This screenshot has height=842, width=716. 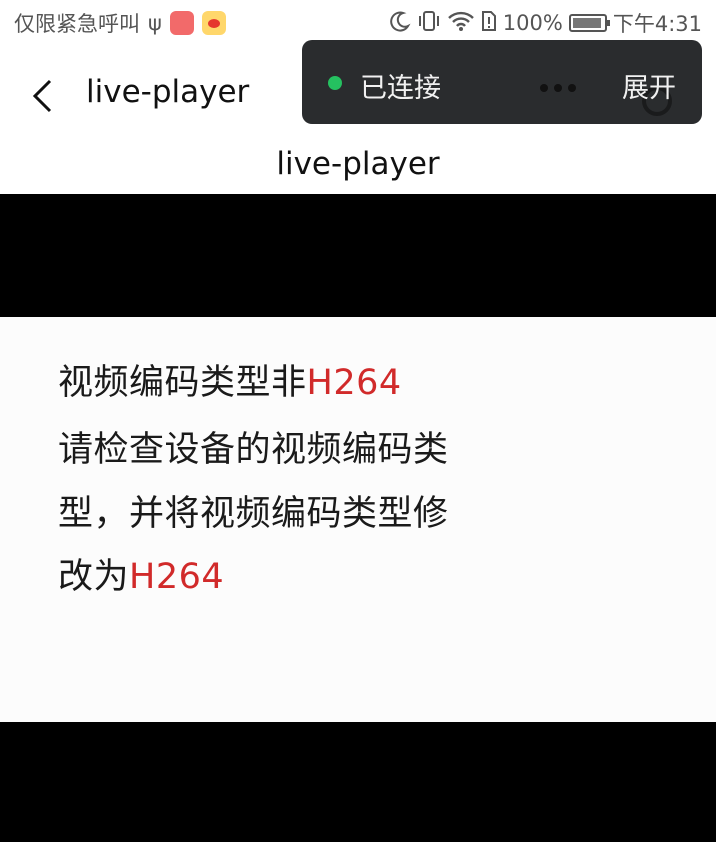 What do you see at coordinates (589, 23) in the screenshot?
I see `battery-icon` at bounding box center [589, 23].